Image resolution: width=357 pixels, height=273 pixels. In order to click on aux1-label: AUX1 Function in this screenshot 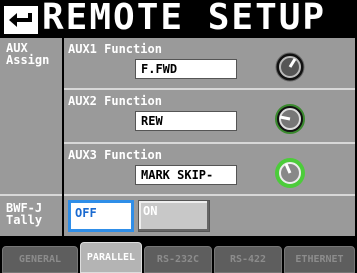, I will do `click(115, 49)`.